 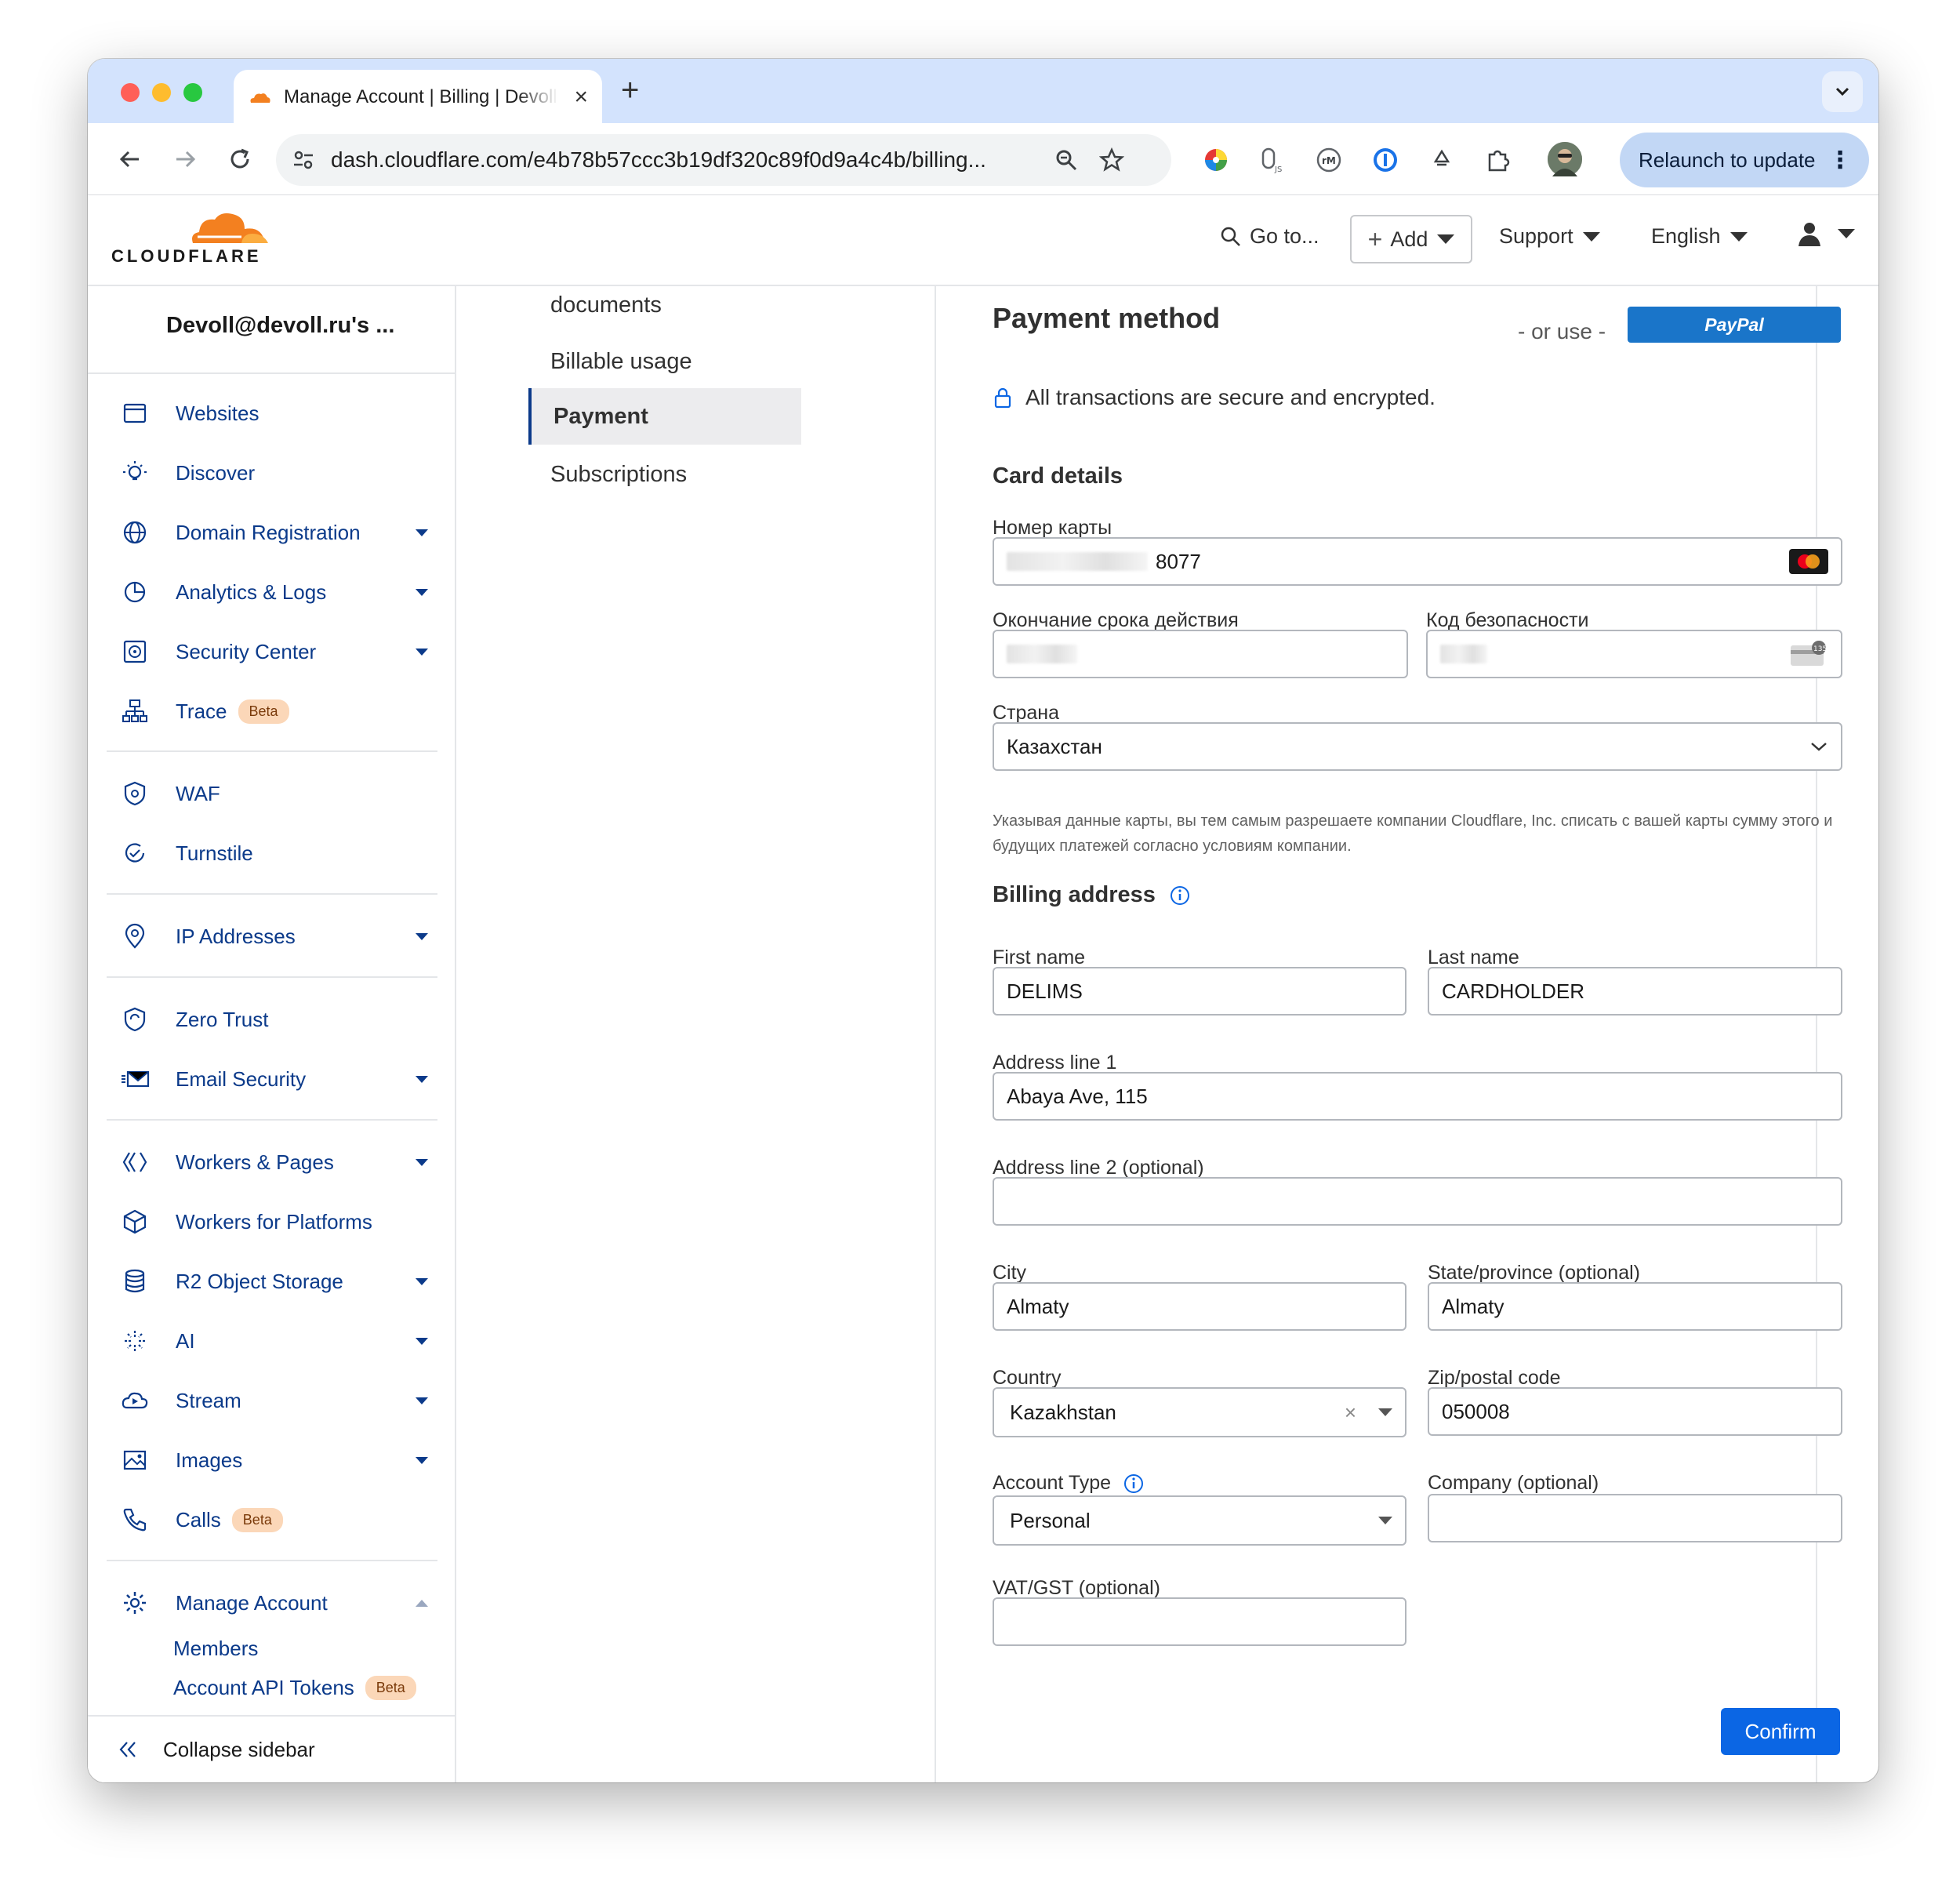 What do you see at coordinates (1635, 992) in the screenshot?
I see `last-name-field: CARDHOLDER` at bounding box center [1635, 992].